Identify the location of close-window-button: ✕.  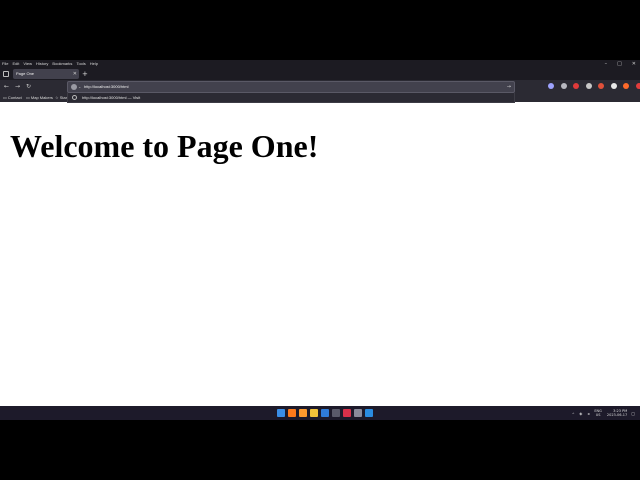
(634, 64).